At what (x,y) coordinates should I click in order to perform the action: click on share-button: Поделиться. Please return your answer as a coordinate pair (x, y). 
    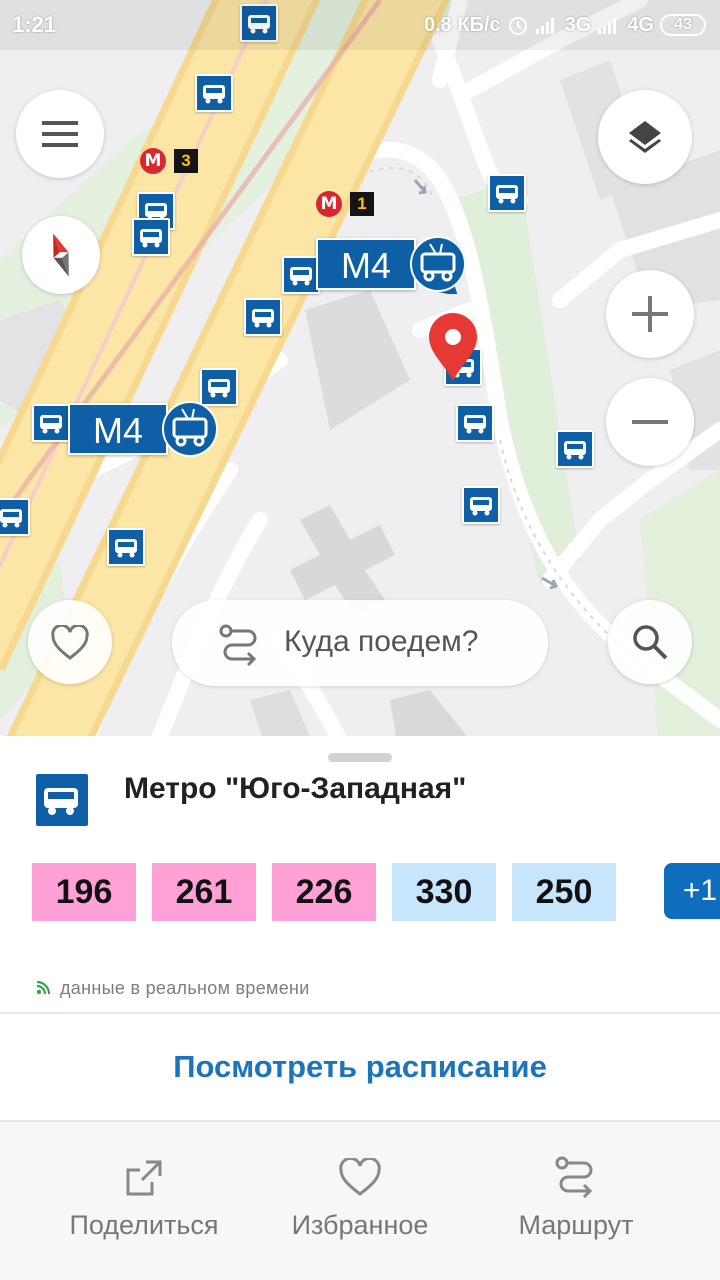
    Looking at the image, I should click on (144, 1201).